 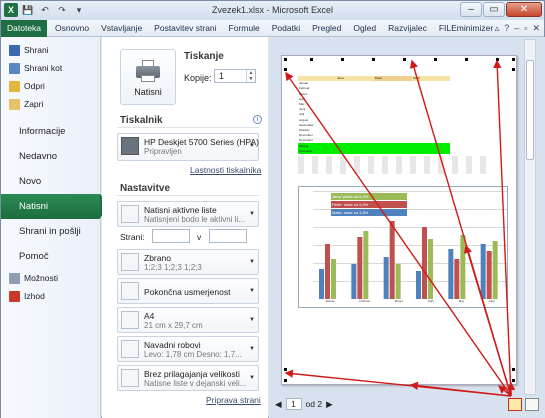 What do you see at coordinates (278, 404) in the screenshot?
I see `prev-page-icon: ◀` at bounding box center [278, 404].